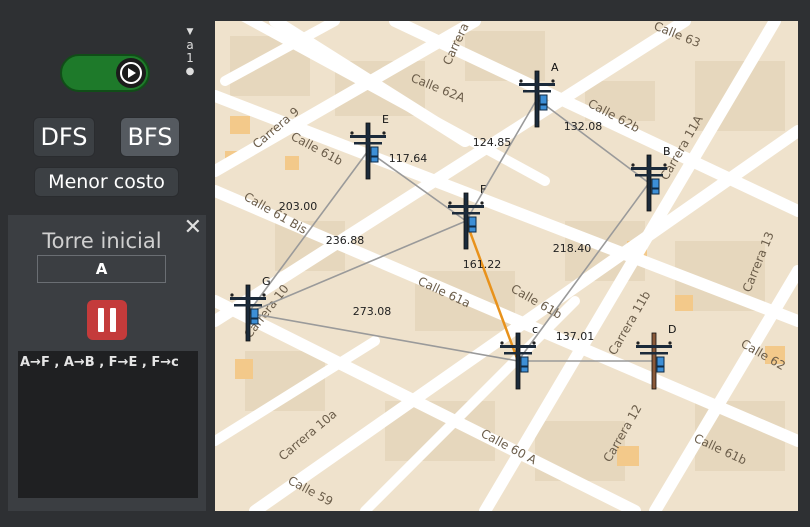 The width and height of the screenshot is (810, 527). I want to click on sort-toggle: ▼ a 1 ●, so click(190, 52).